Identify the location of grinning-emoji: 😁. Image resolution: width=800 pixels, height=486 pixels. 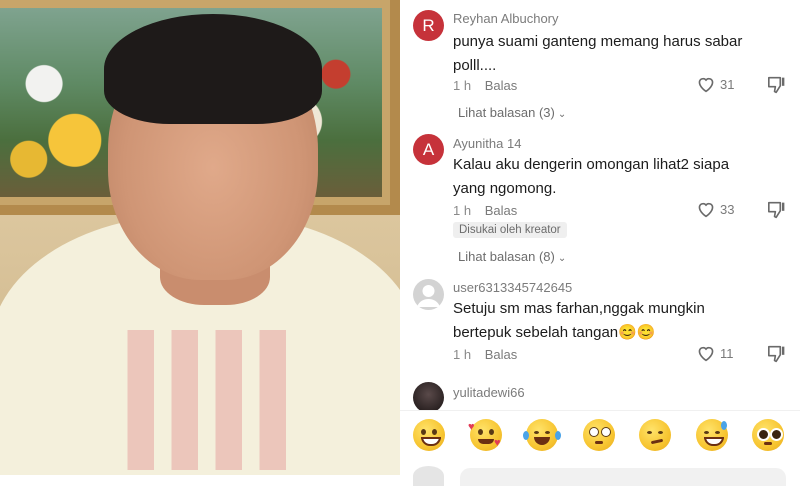
(429, 435).